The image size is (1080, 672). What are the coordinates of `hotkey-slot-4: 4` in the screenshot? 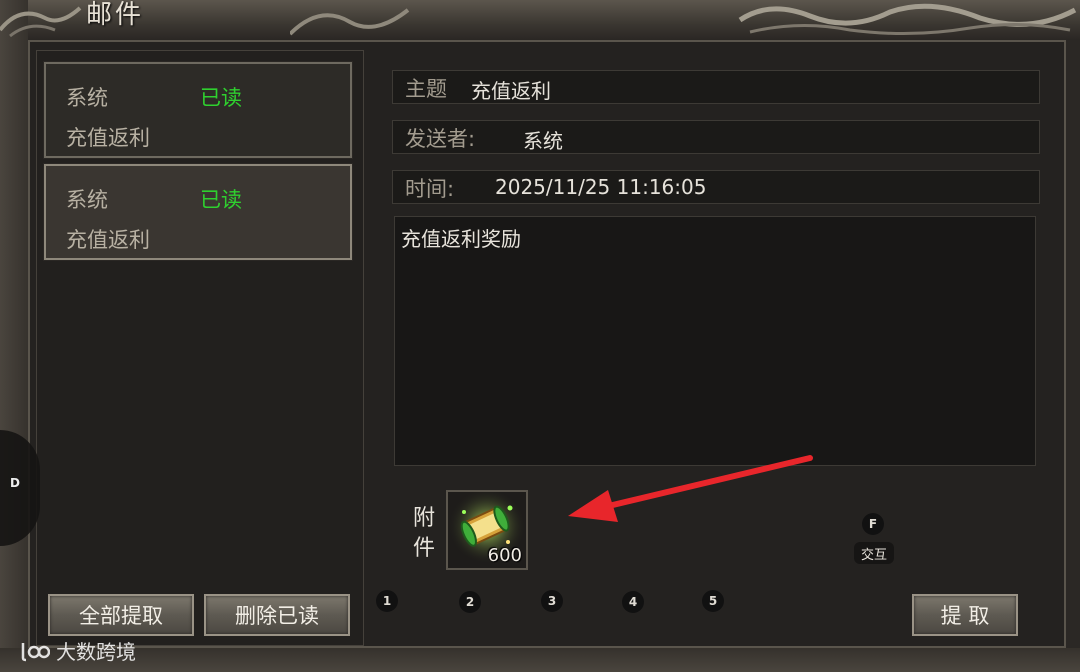 It's located at (633, 602).